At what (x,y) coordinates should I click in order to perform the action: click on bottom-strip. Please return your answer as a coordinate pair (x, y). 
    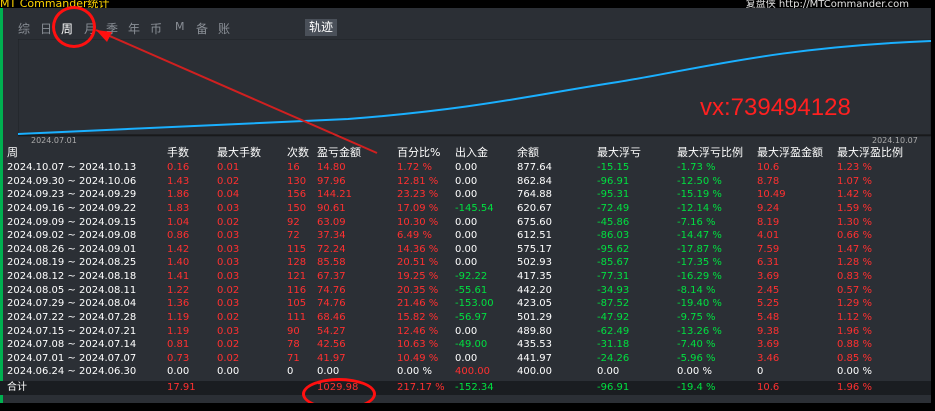
    Looking at the image, I should click on (467, 407).